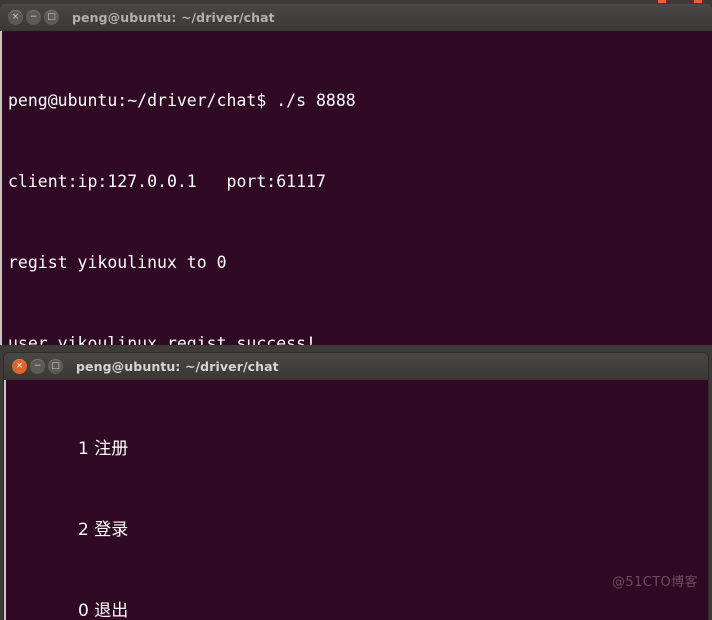  Describe the element at coordinates (698, 1) in the screenshot. I see `background-window-sliver-right` at that location.